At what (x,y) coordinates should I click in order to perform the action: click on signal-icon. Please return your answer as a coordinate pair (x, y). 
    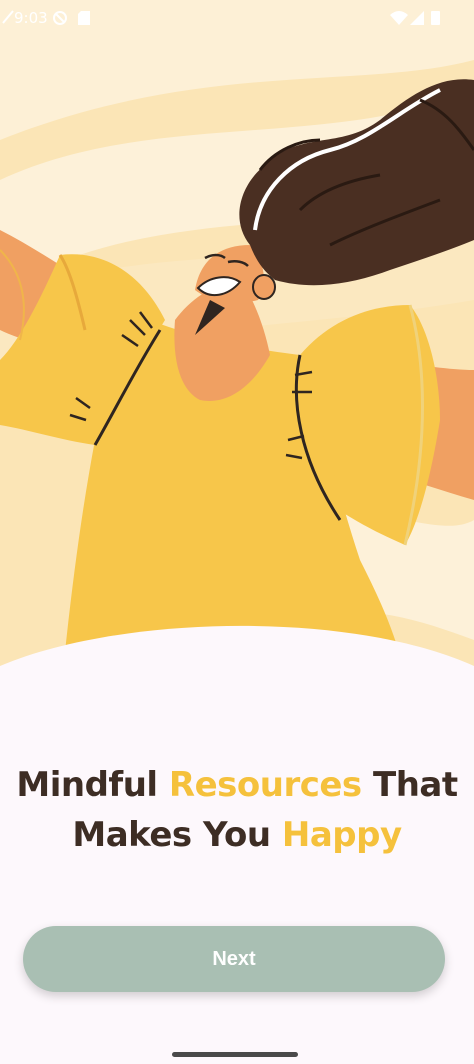
    Looking at the image, I should click on (417, 18).